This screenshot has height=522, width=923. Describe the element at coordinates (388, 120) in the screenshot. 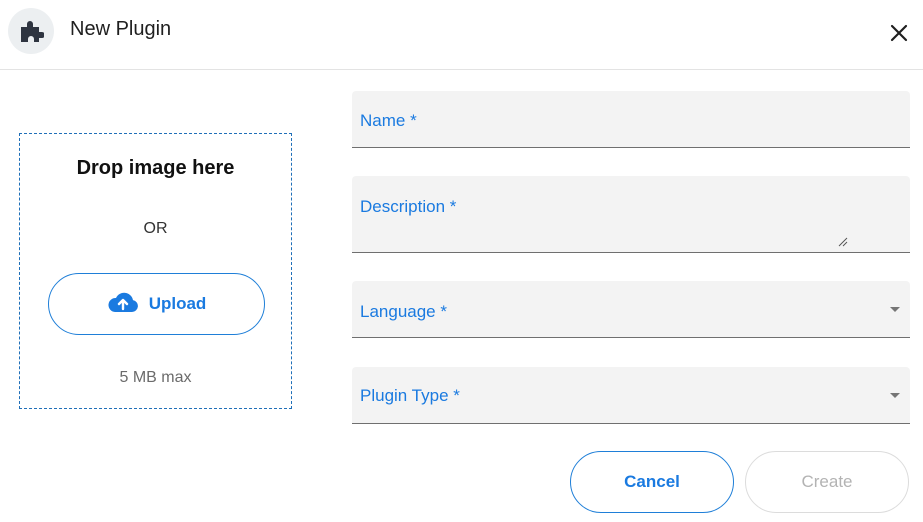

I see `name-field-label: Name *` at that location.